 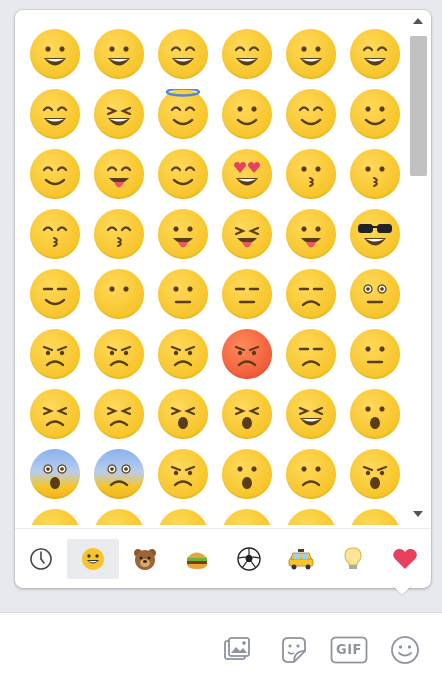 I want to click on tab-symbols, so click(x=405, y=559).